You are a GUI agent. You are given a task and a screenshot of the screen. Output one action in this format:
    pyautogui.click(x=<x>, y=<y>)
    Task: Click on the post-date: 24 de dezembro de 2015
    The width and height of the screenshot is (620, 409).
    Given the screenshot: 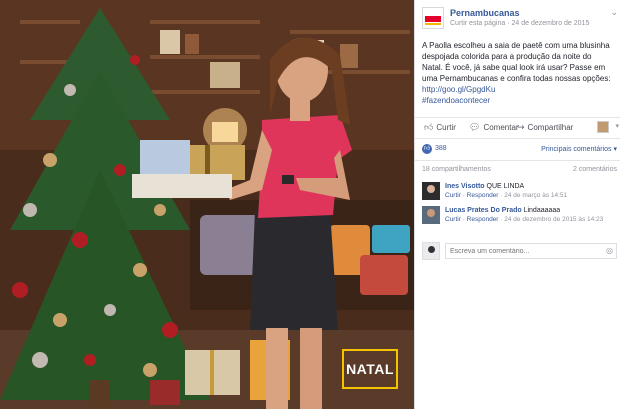 What is the action you would take?
    pyautogui.click(x=551, y=23)
    